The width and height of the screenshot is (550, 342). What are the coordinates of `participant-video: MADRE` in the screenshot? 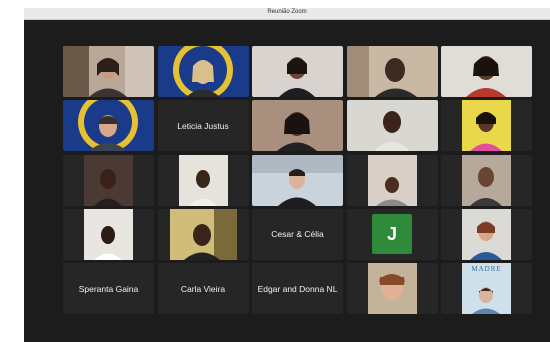 It's located at (486, 288).